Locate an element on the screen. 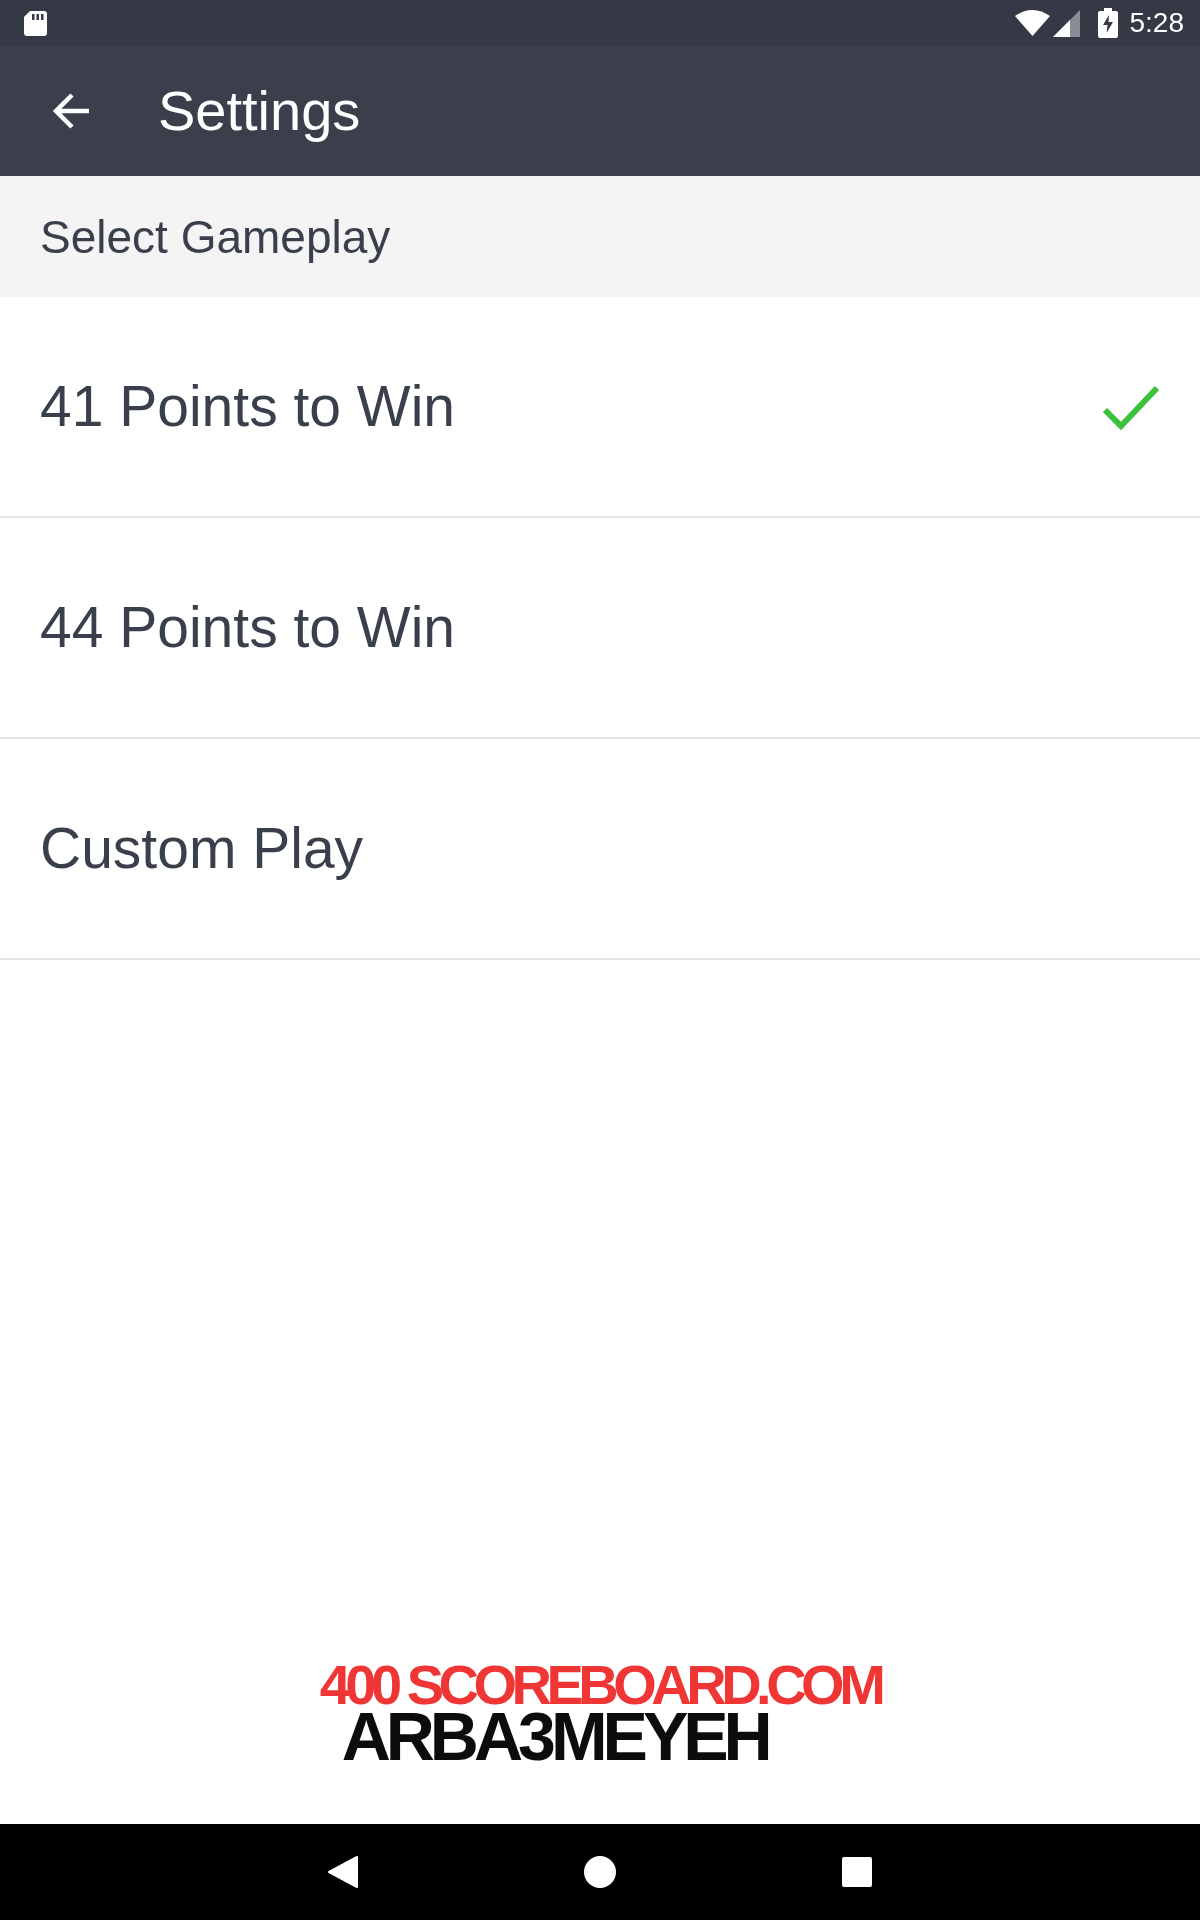  signal-icon is located at coordinates (1066, 23).